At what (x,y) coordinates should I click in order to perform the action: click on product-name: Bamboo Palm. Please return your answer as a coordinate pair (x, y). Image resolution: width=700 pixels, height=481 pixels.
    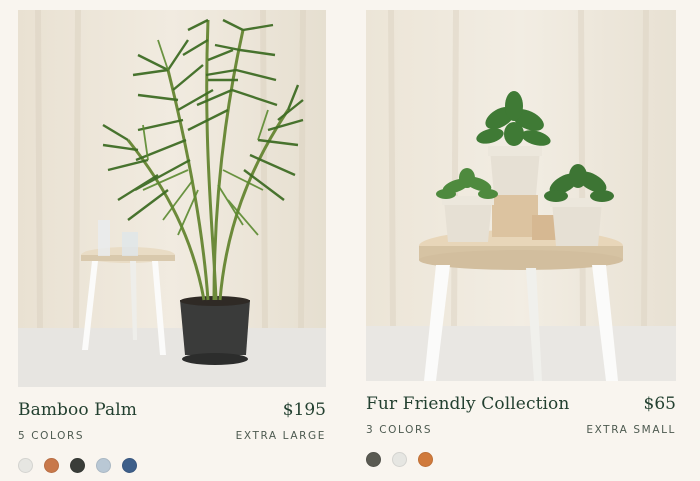
    Looking at the image, I should click on (77, 410).